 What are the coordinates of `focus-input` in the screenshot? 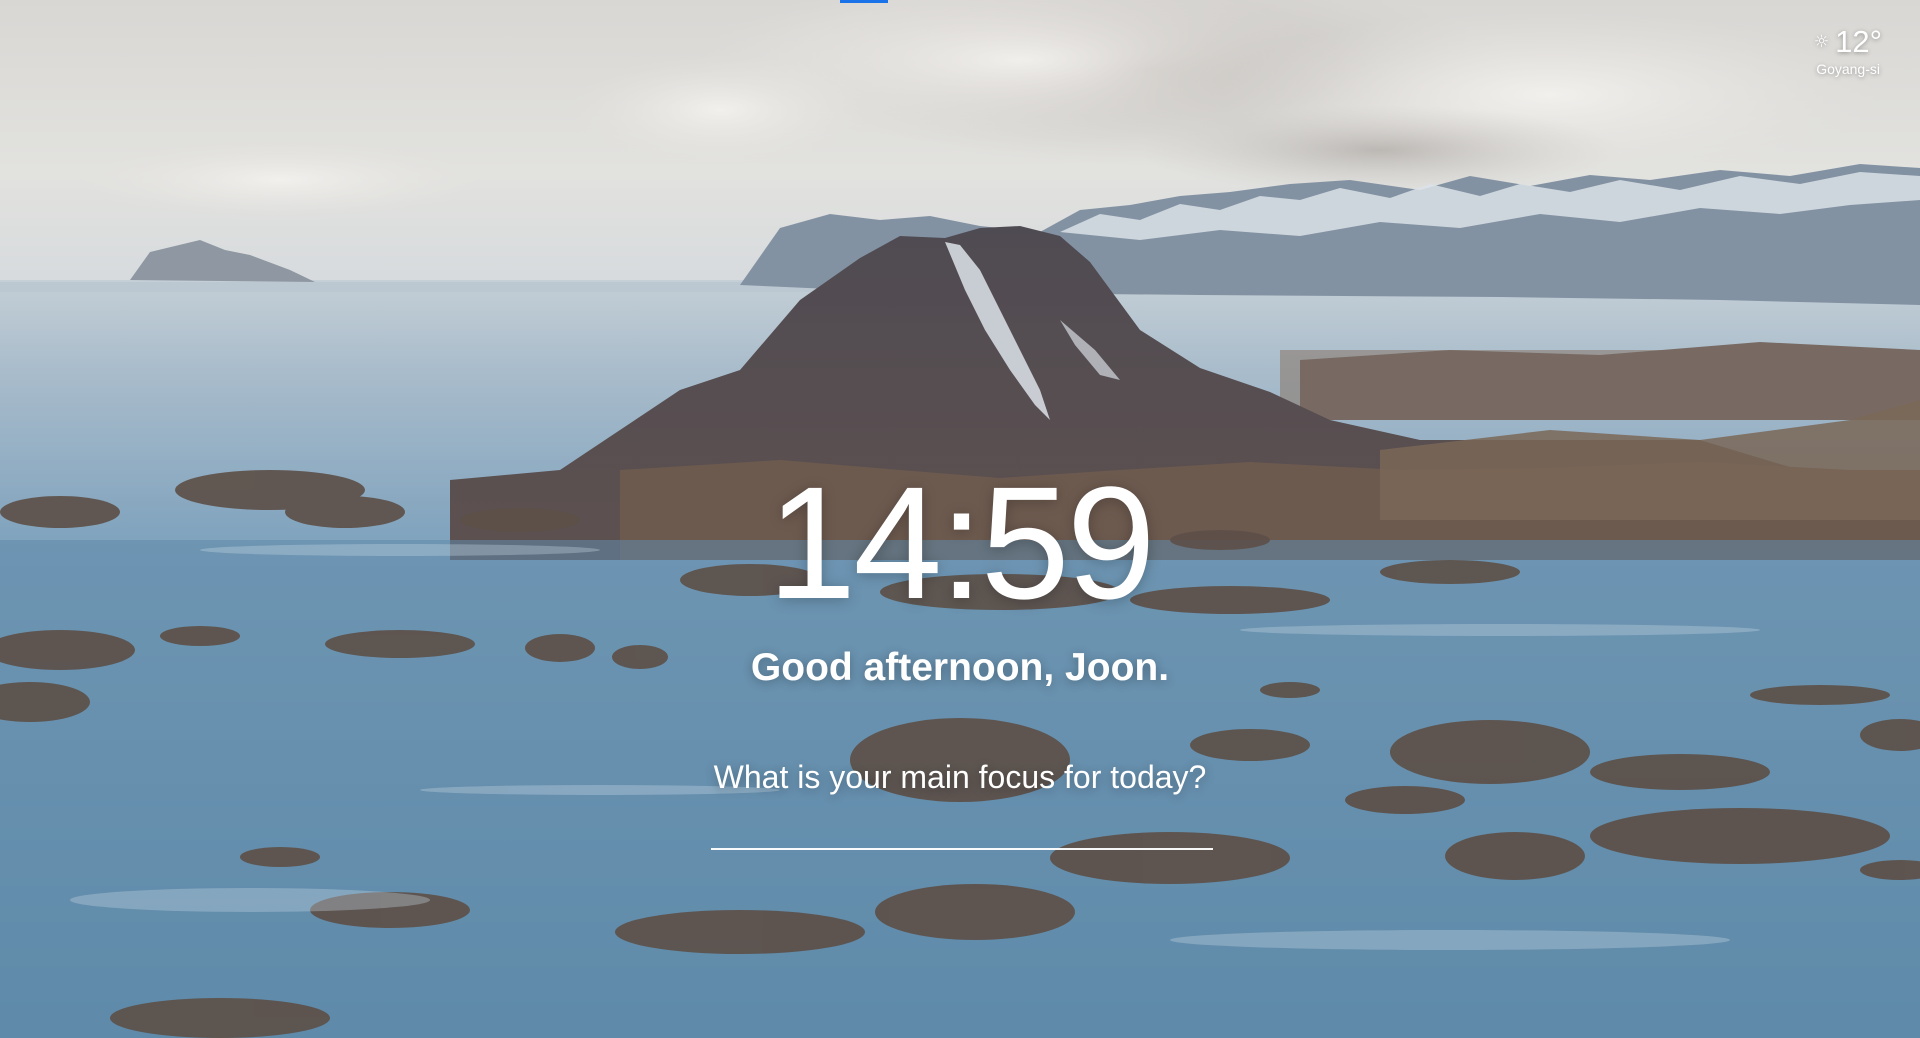 It's located at (962, 826).